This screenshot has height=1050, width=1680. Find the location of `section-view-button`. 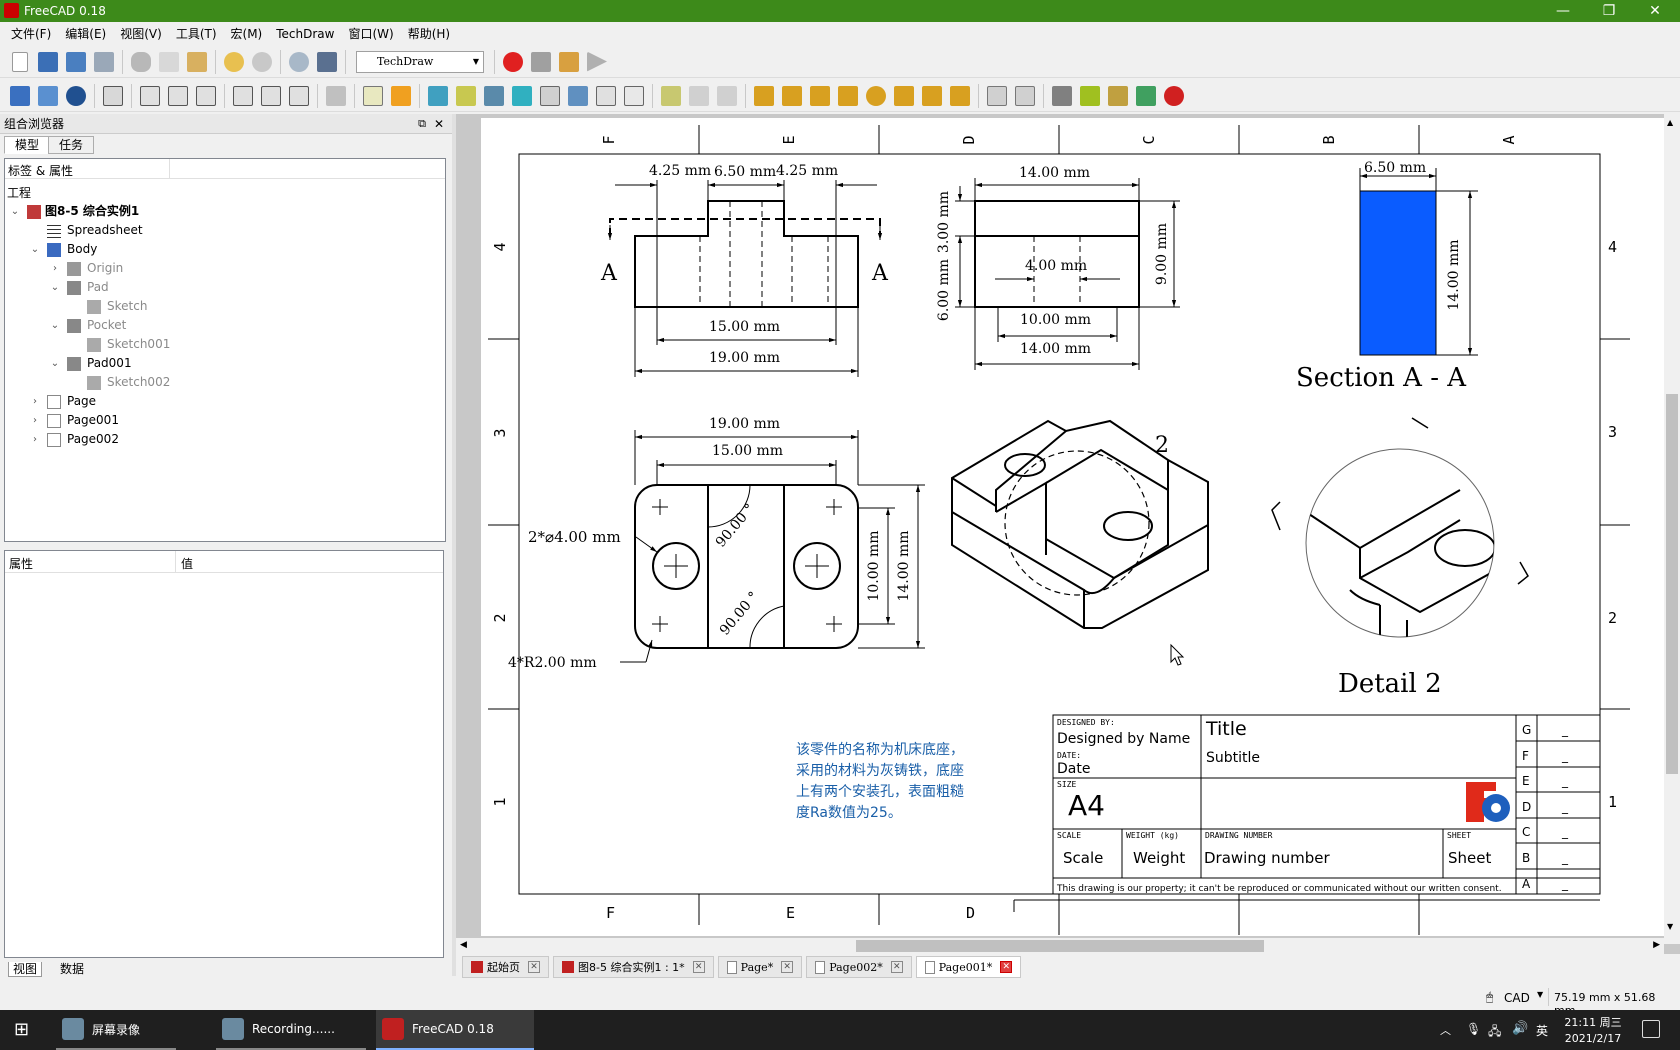

section-view-button is located at coordinates (522, 96).